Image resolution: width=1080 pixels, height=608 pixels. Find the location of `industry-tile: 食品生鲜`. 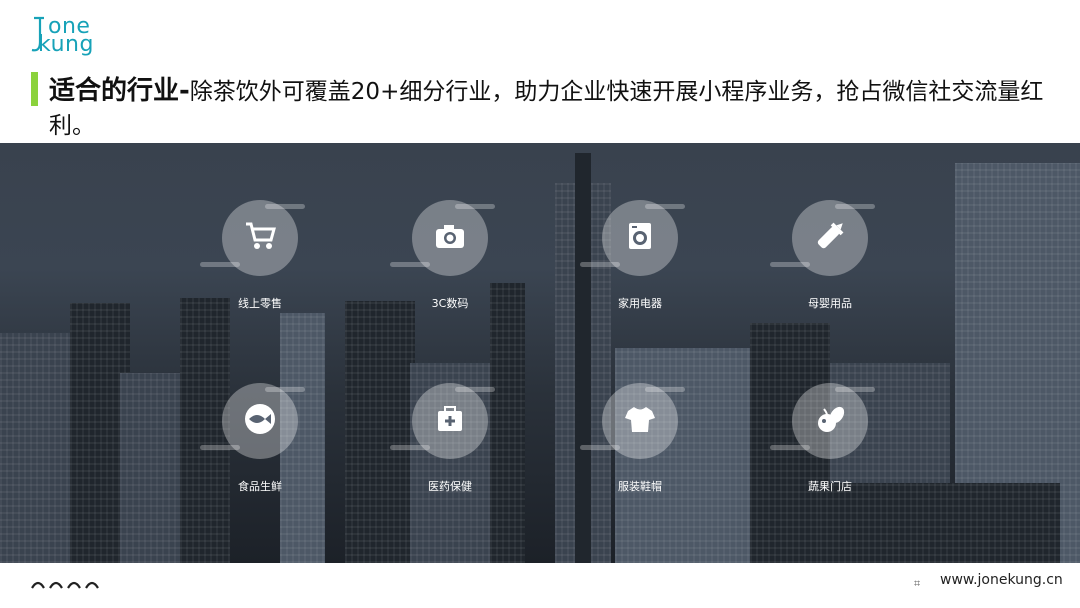

industry-tile: 食品生鲜 is located at coordinates (270, 448).